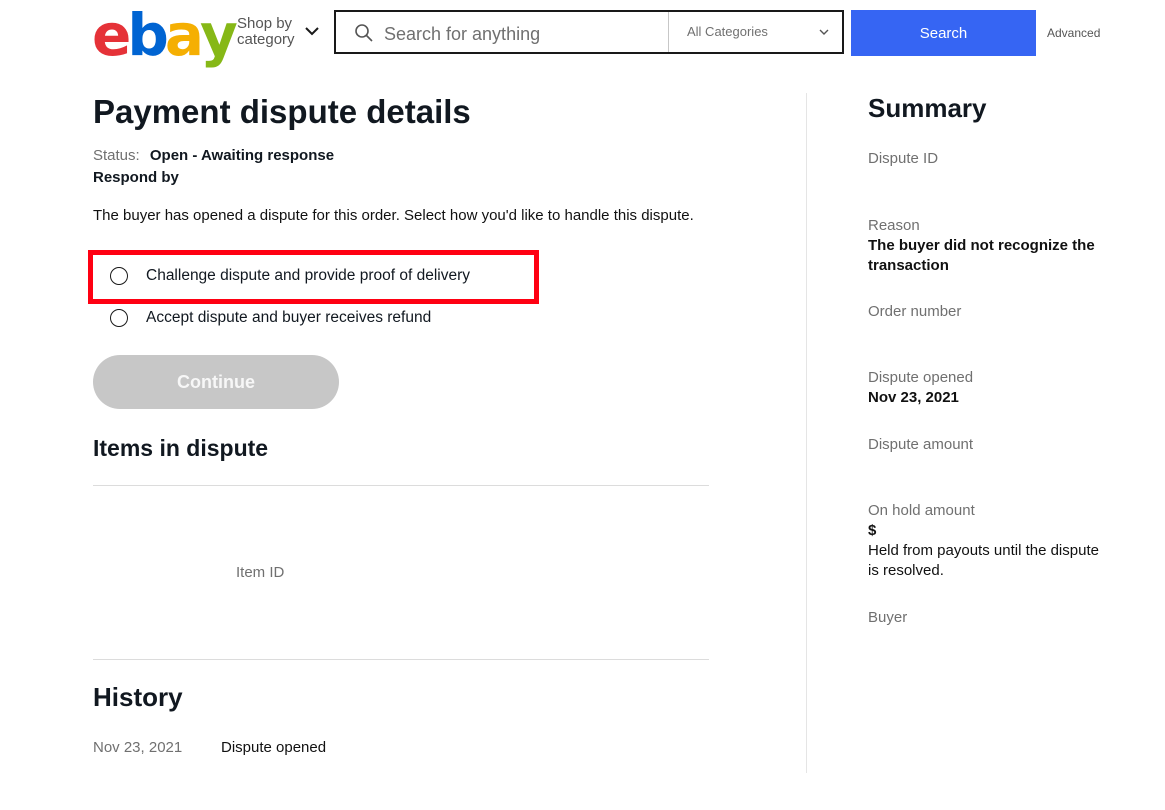 Image resolution: width=1165 pixels, height=810 pixels. Describe the element at coordinates (806, 433) in the screenshot. I see `column-divider` at that location.